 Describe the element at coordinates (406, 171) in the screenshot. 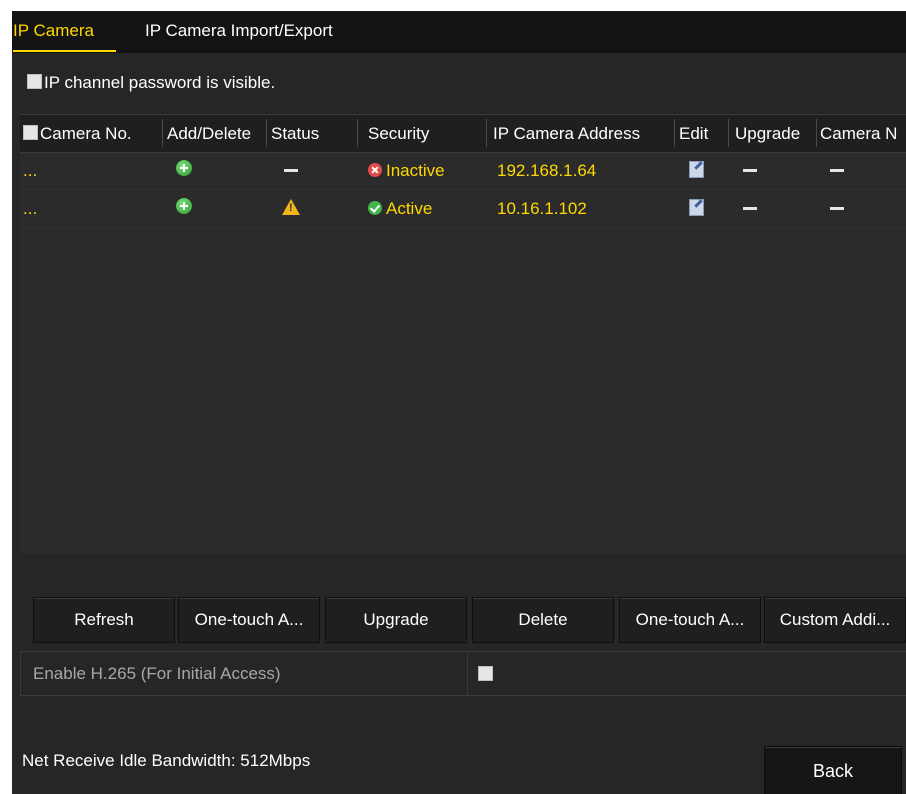

I see `security-cell: Inactive` at that location.